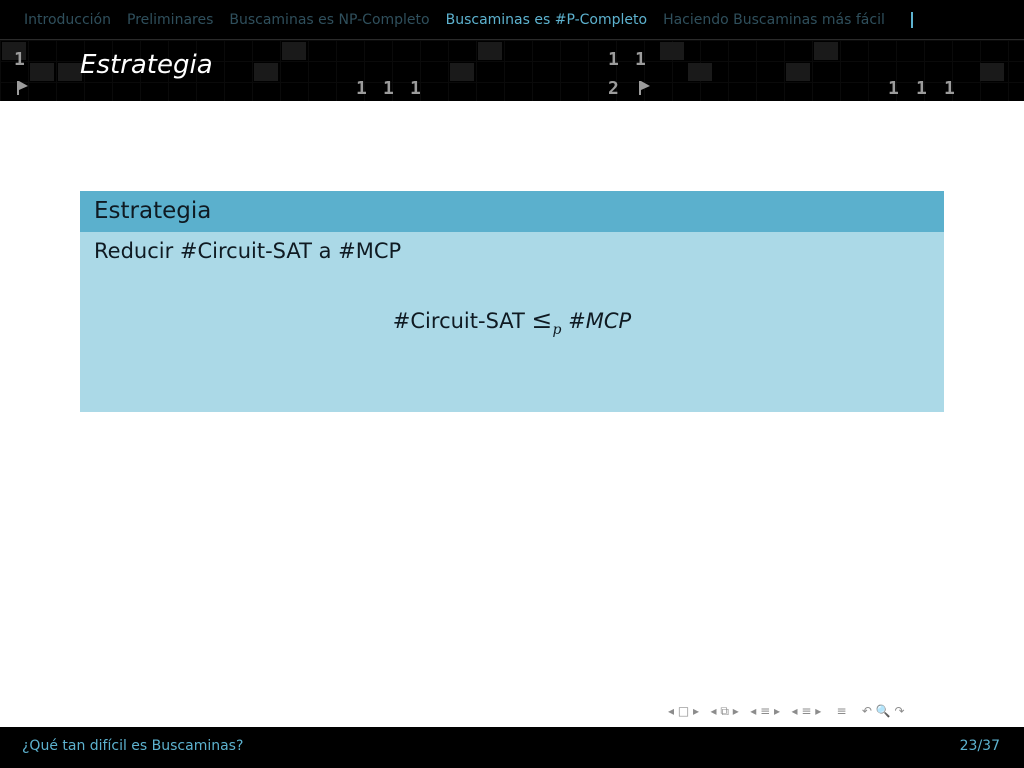 The height and width of the screenshot is (768, 1024). I want to click on nav-item-preliminares: Preliminares, so click(170, 20).